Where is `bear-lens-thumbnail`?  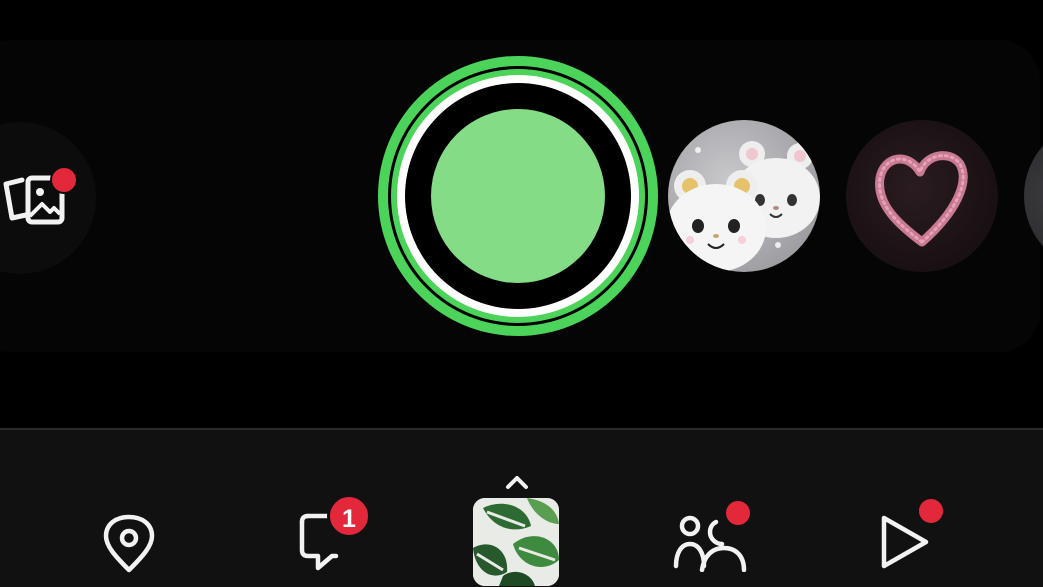
bear-lens-thumbnail is located at coordinates (744, 196).